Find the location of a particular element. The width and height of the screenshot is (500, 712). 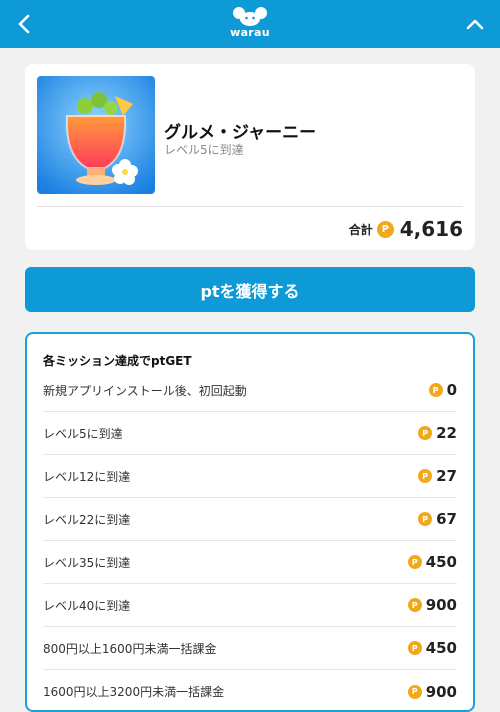

mission-label: レベル35に到達 is located at coordinates (87, 562).